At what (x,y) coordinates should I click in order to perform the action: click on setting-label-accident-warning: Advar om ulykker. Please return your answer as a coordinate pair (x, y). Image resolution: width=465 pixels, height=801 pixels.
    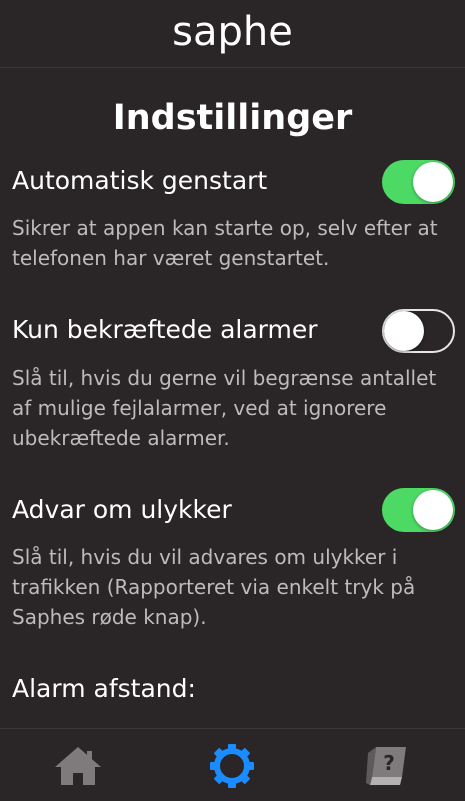
    Looking at the image, I should click on (122, 509).